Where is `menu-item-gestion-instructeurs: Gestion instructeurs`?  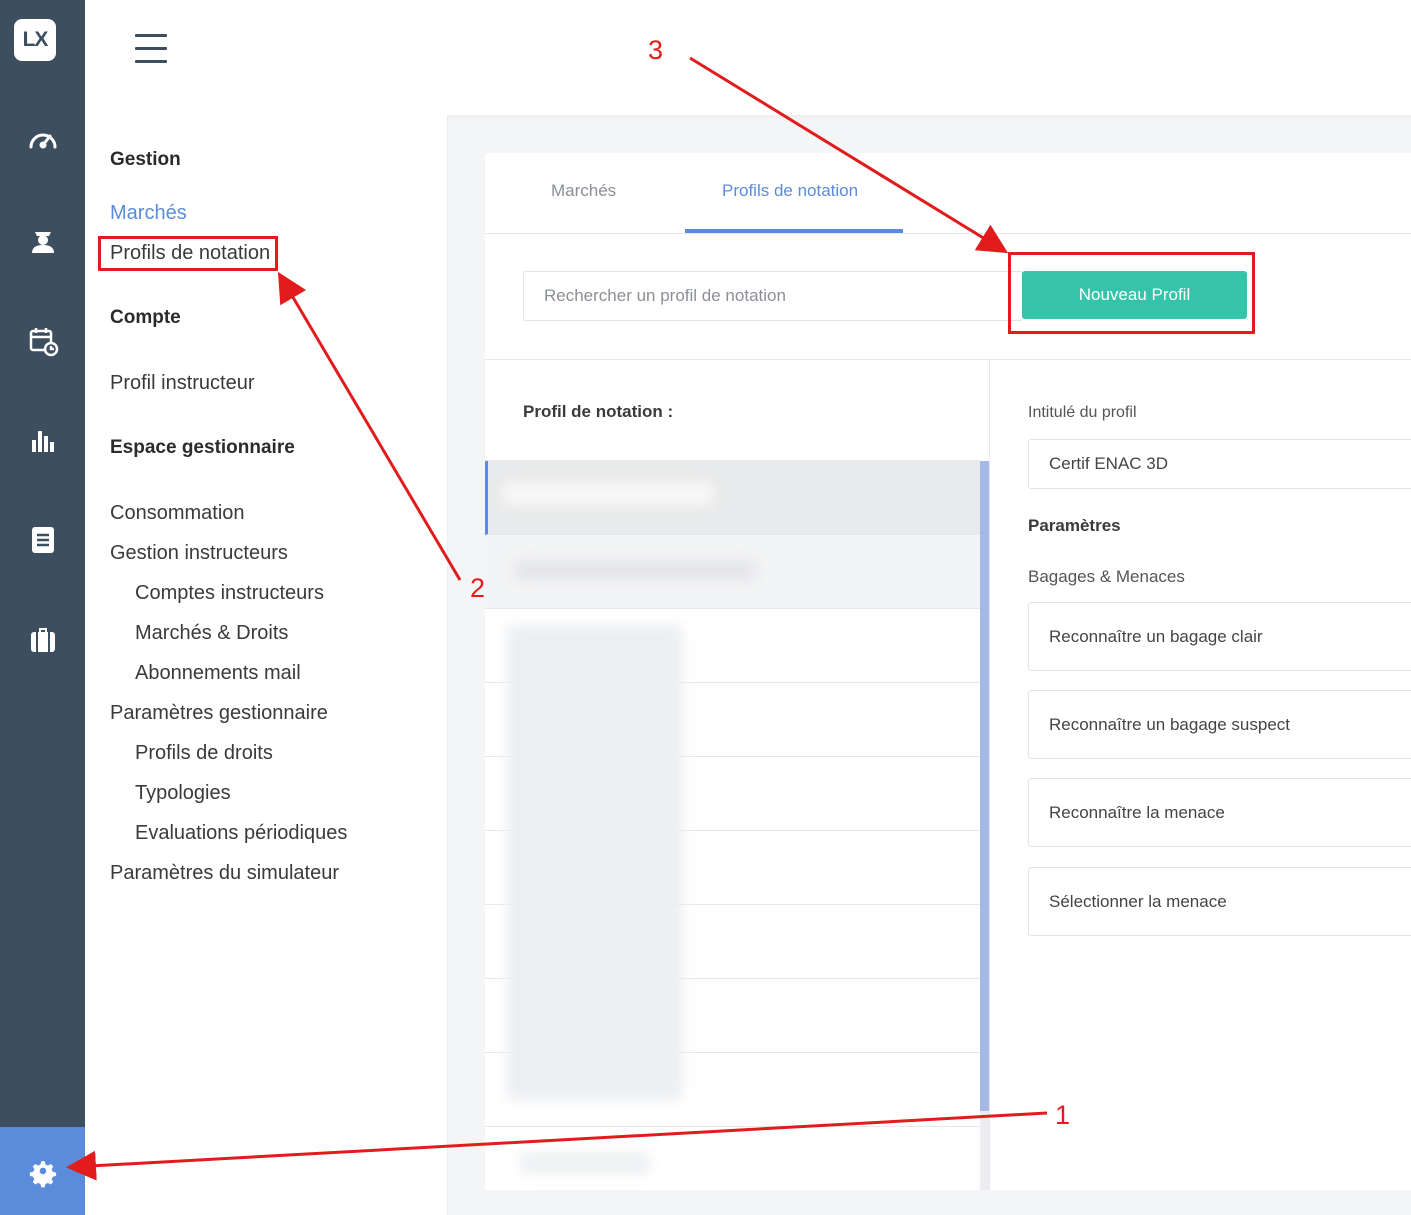 menu-item-gestion-instructeurs: Gestion instructeurs is located at coordinates (199, 553).